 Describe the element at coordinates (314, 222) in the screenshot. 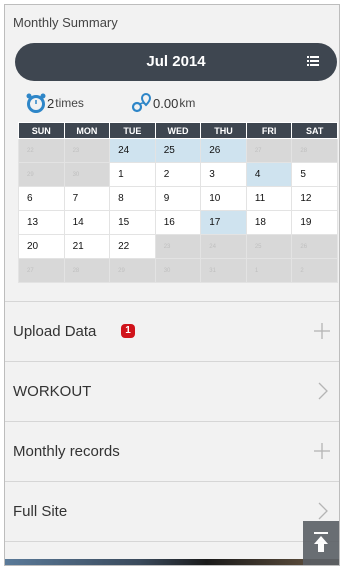

I see `calendar-day: 19` at that location.